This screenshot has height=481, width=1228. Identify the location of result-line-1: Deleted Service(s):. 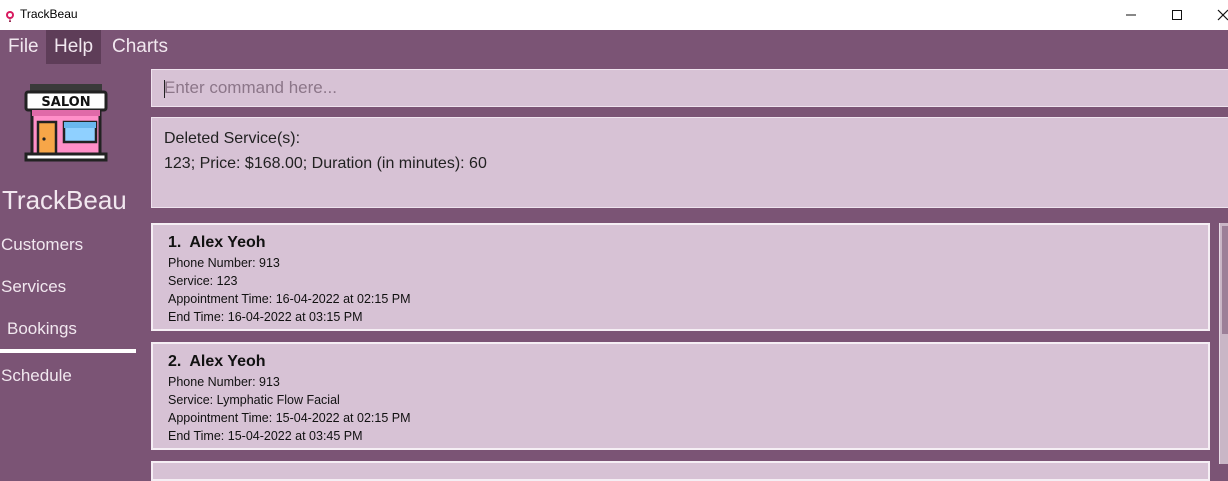
(232, 138).